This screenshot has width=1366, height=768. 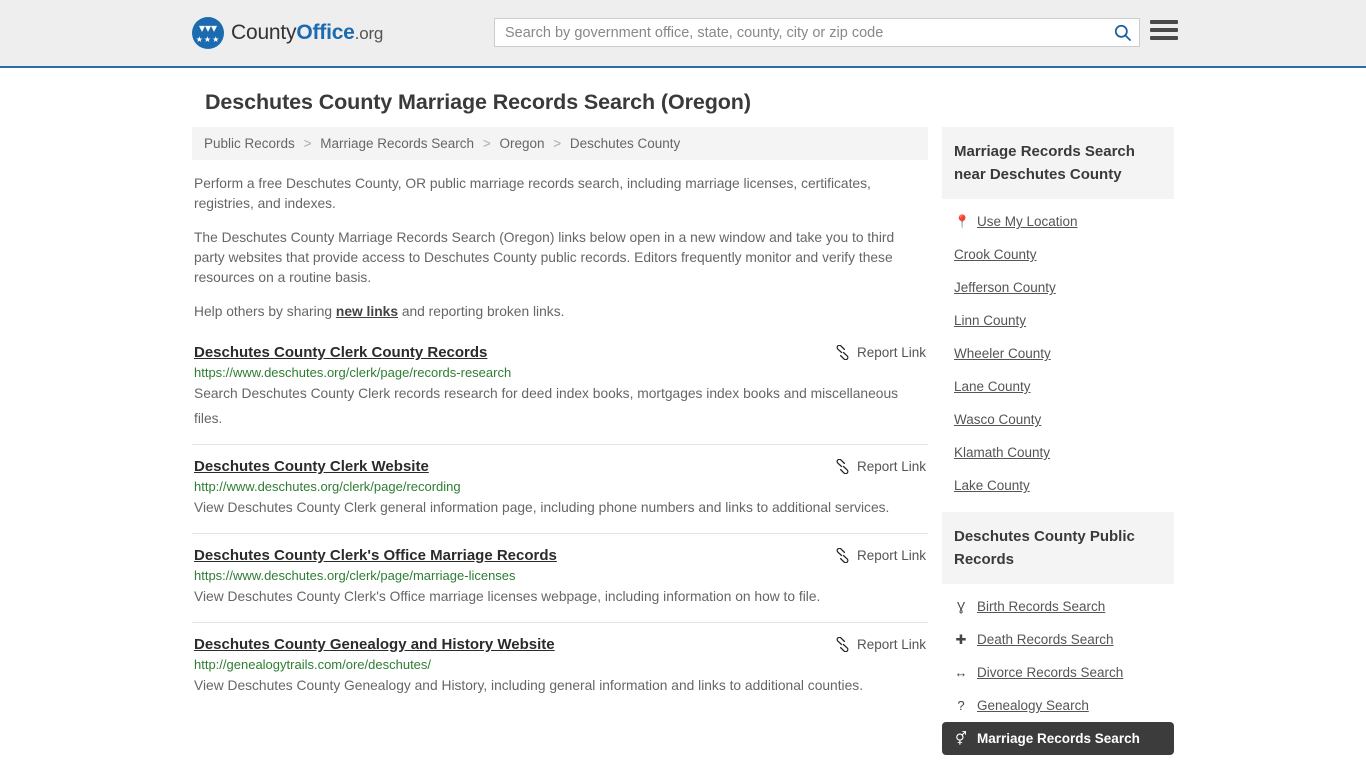 I want to click on sidebar-item-county: Lane County, so click(x=1058, y=386).